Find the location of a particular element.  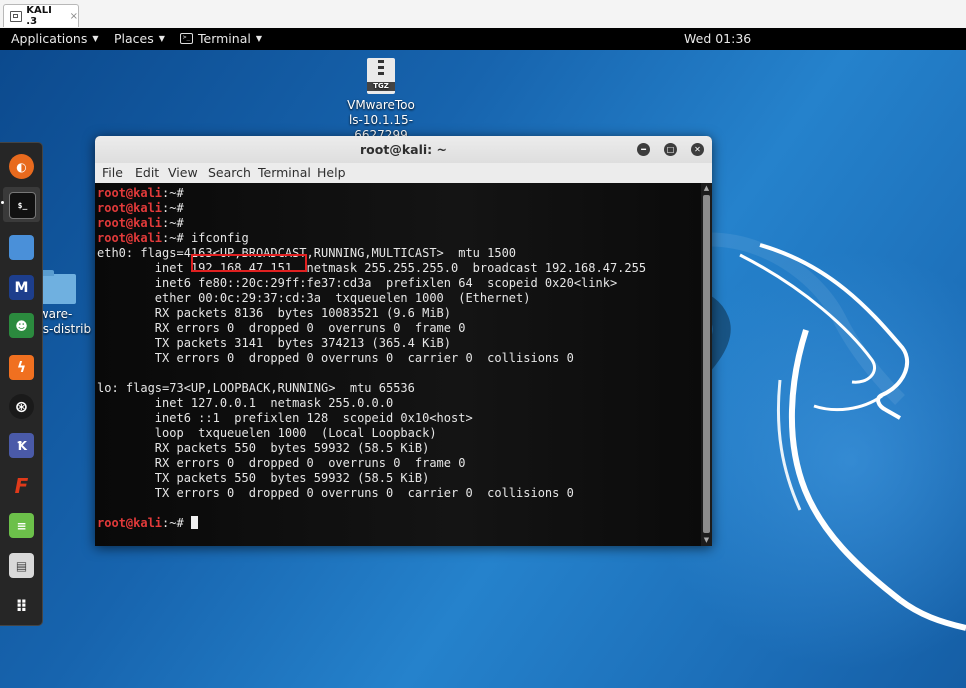

menu-help: Help is located at coordinates (331, 172).